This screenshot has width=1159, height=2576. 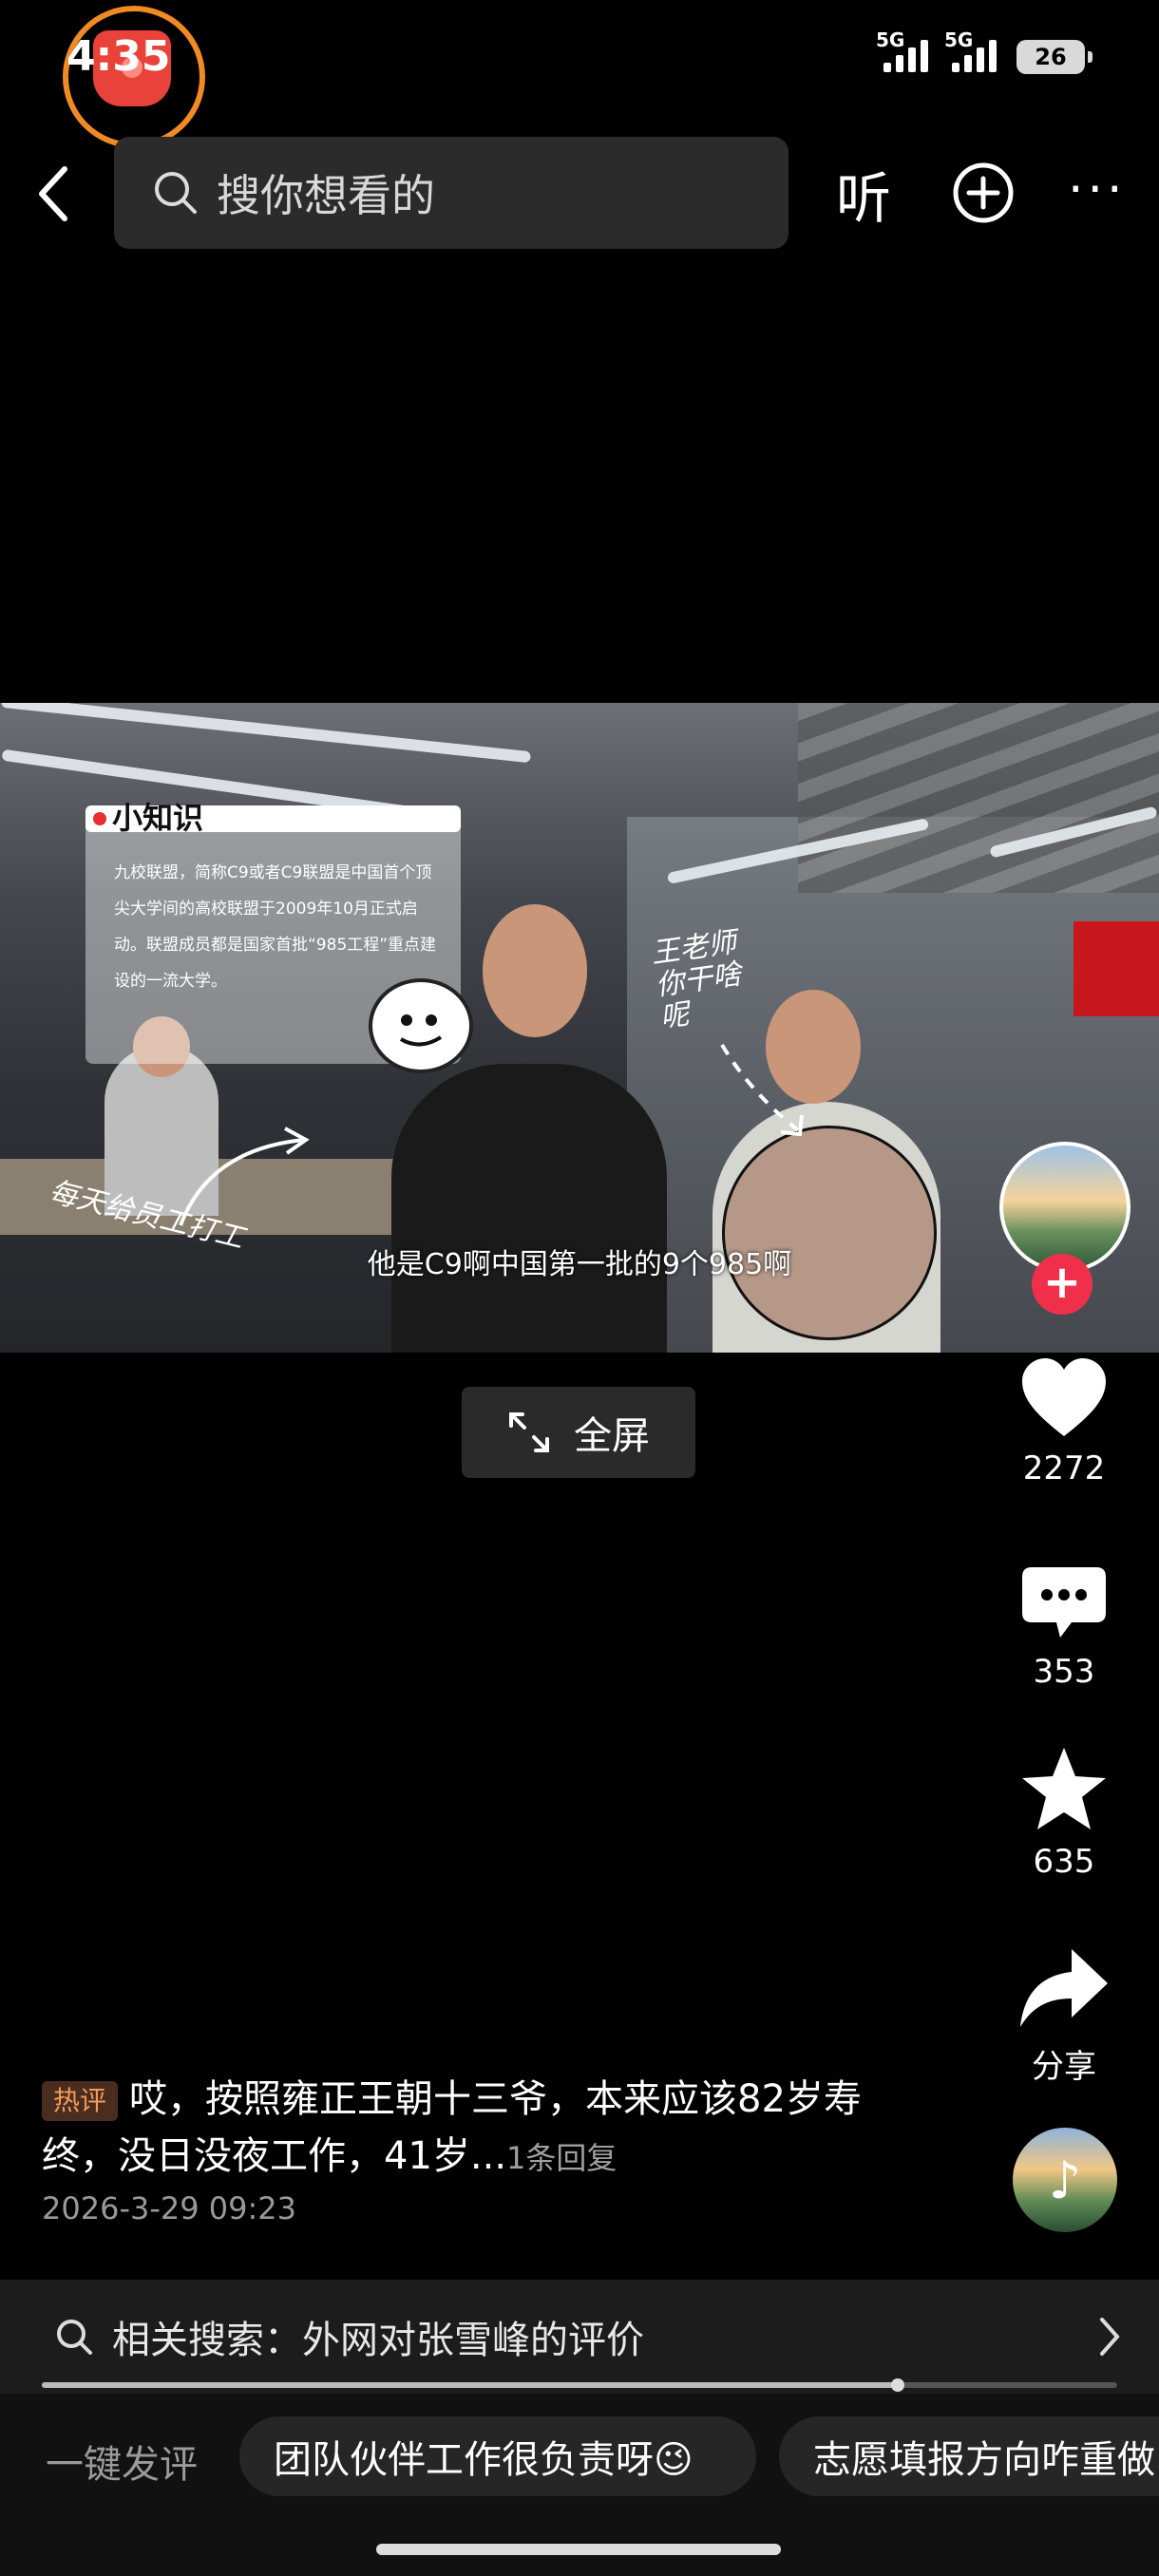 I want to click on star-icon, so click(x=1064, y=1788).